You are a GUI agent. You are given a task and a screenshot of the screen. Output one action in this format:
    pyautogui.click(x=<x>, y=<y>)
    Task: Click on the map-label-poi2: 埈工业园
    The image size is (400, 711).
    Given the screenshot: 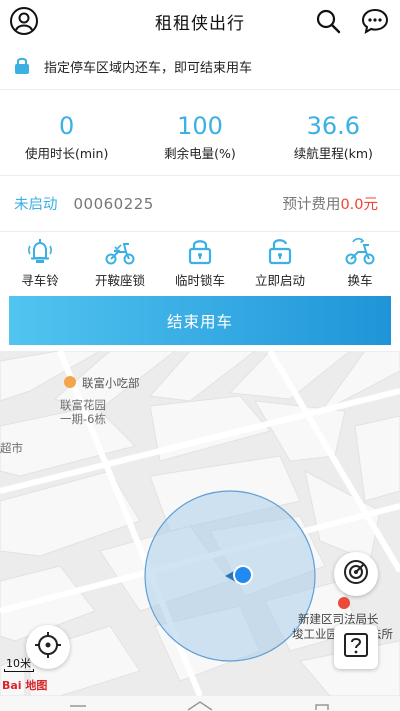 What is the action you would take?
    pyautogui.click(x=315, y=634)
    